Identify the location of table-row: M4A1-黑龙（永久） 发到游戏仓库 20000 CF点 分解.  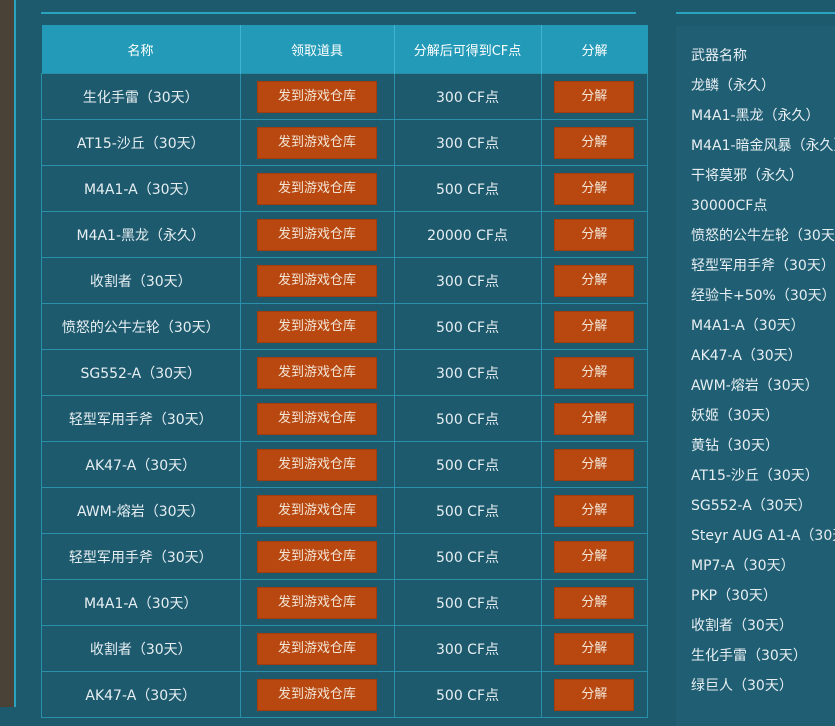
(344, 234).